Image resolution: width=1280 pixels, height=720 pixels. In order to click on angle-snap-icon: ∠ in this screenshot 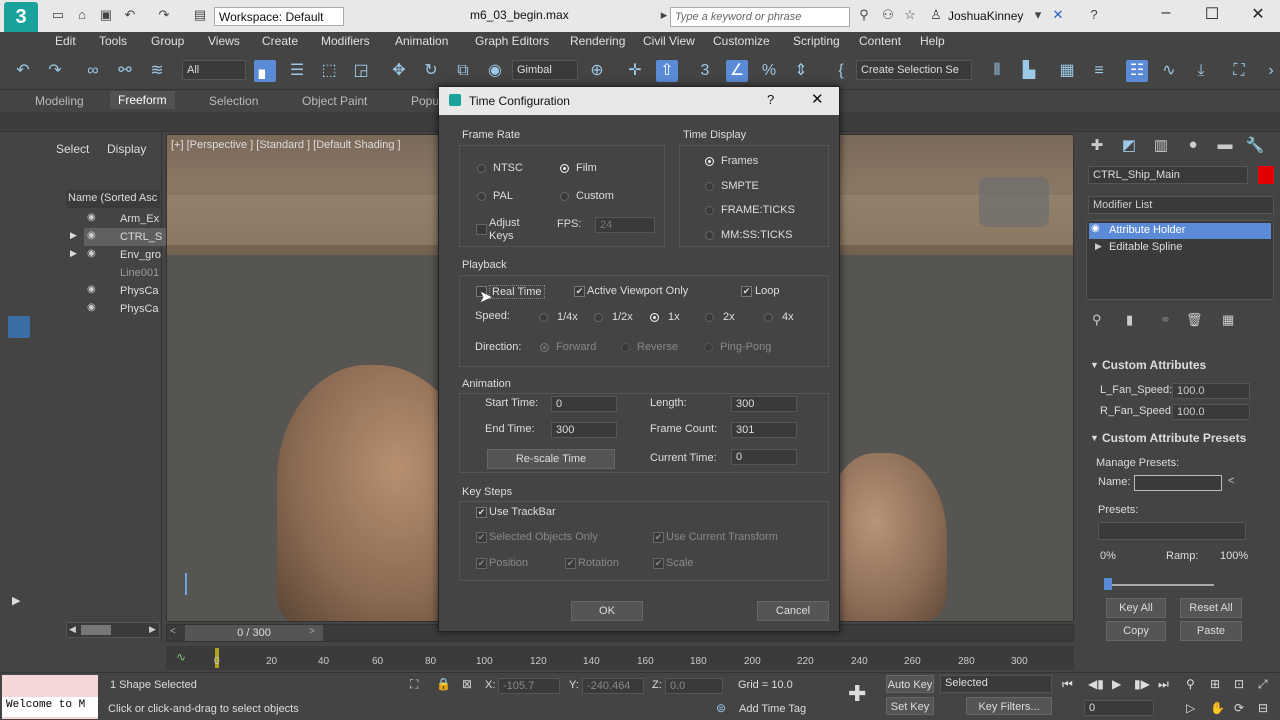, I will do `click(737, 71)`.